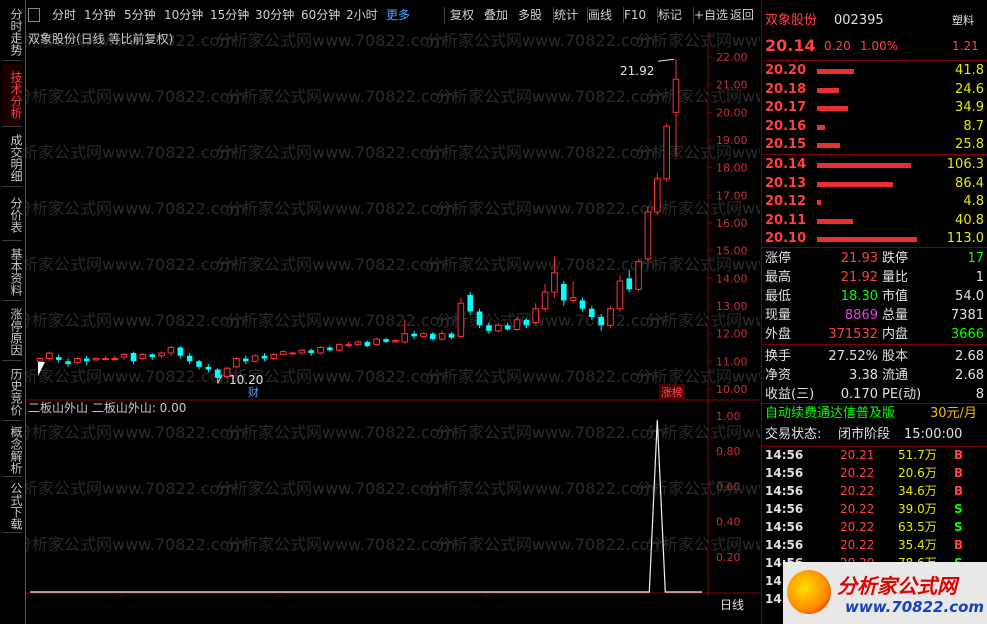 The height and width of the screenshot is (624, 987). I want to click on stat-label: 外盘, so click(778, 334).